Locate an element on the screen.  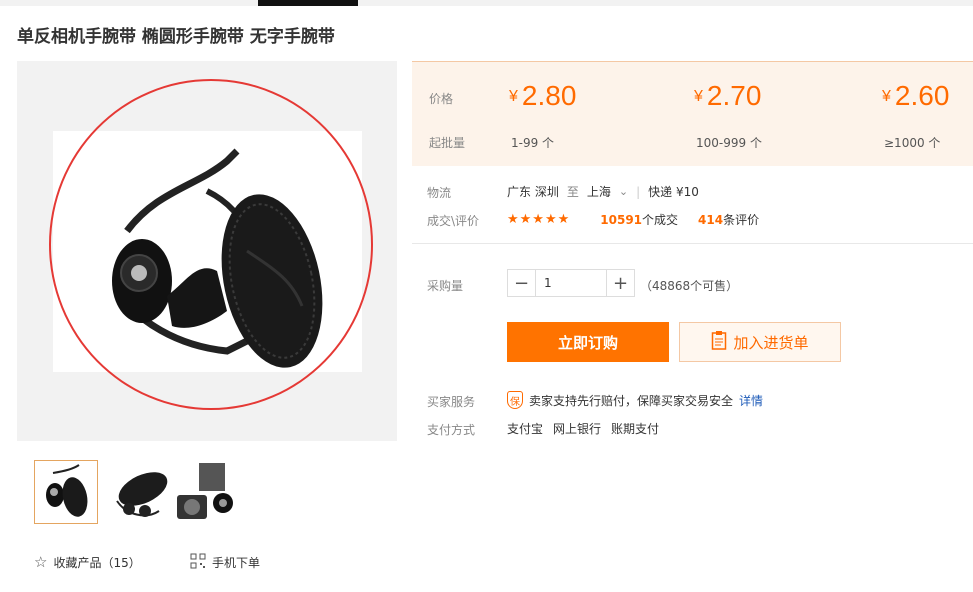
mobile-order-label: 手机下单 is located at coordinates (236, 563).